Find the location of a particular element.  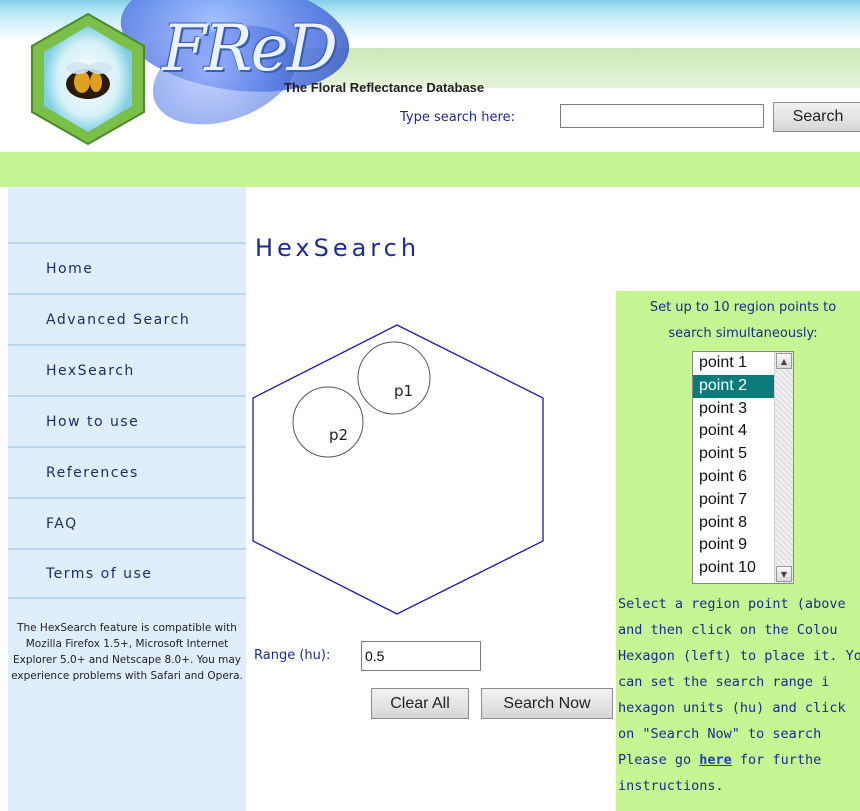

scroll-up-icon: ▲ is located at coordinates (784, 361).